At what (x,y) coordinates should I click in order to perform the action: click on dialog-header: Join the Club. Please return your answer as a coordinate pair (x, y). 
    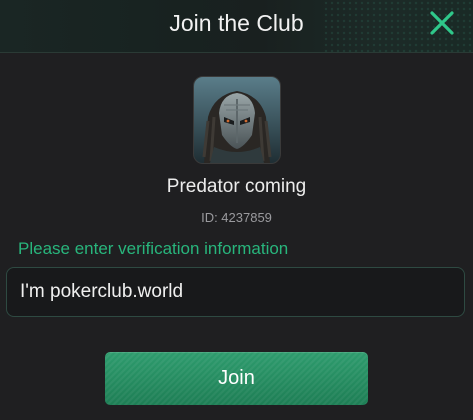
    Looking at the image, I should click on (236, 26).